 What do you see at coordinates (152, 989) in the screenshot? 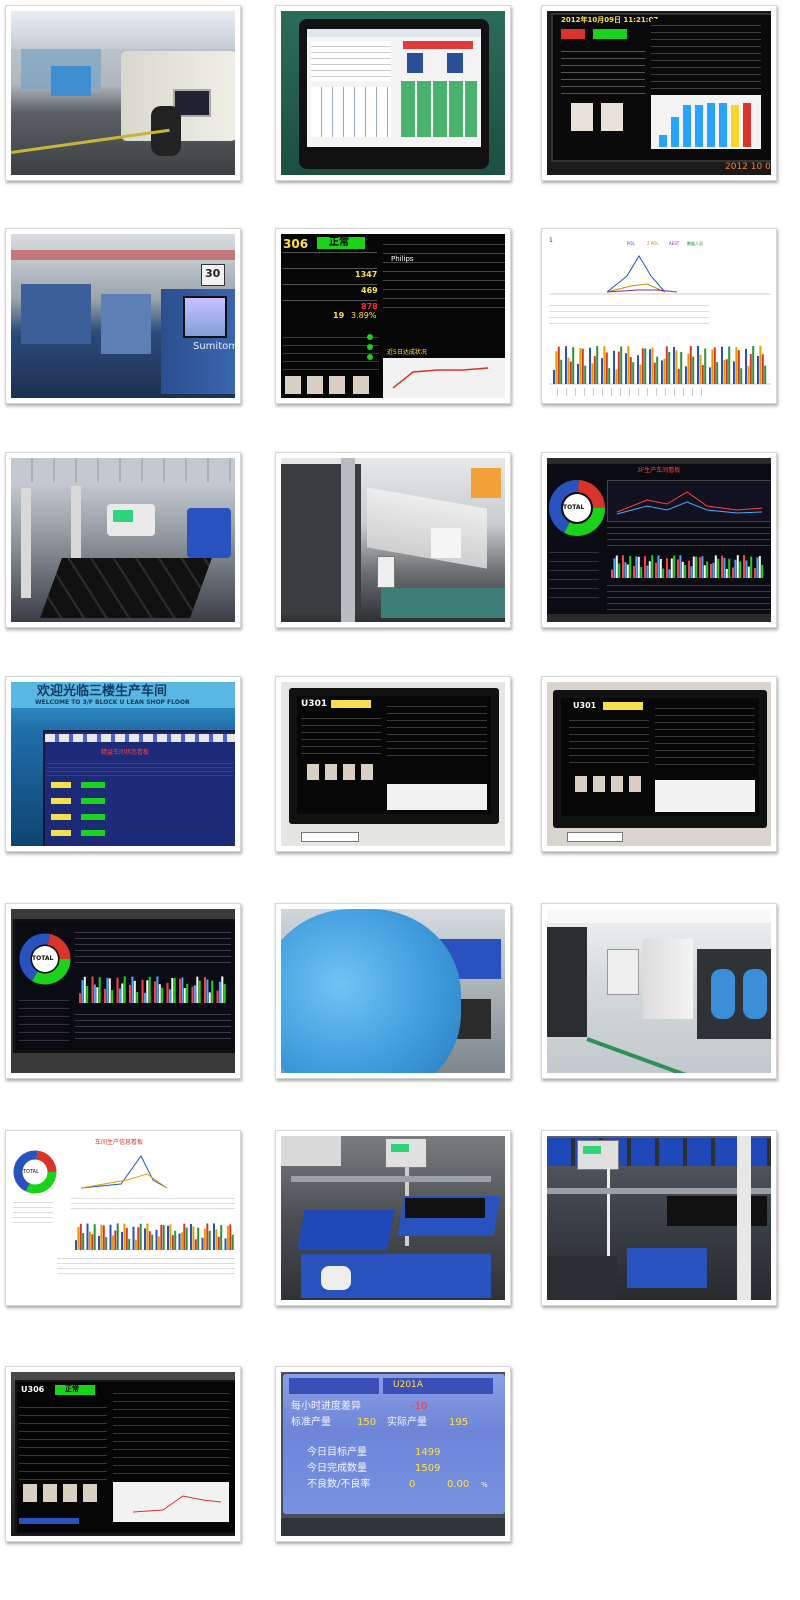
I see `board2-bars` at bounding box center [152, 989].